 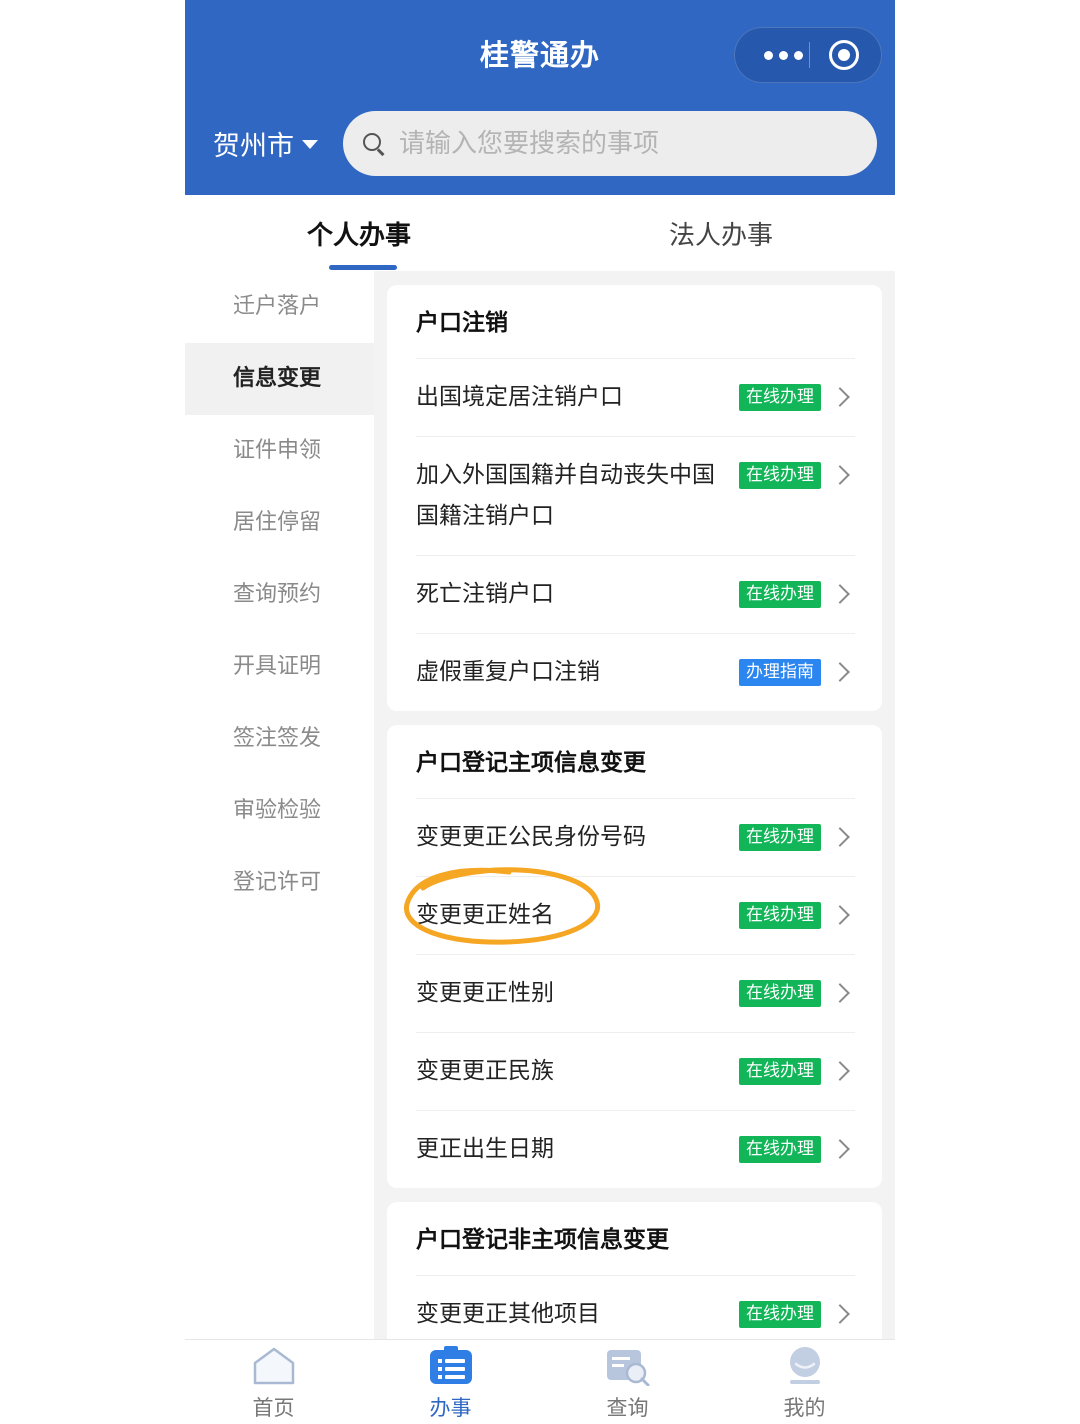 I want to click on list-item: 变更更正公民身份号码 在线办理, so click(x=635, y=838).